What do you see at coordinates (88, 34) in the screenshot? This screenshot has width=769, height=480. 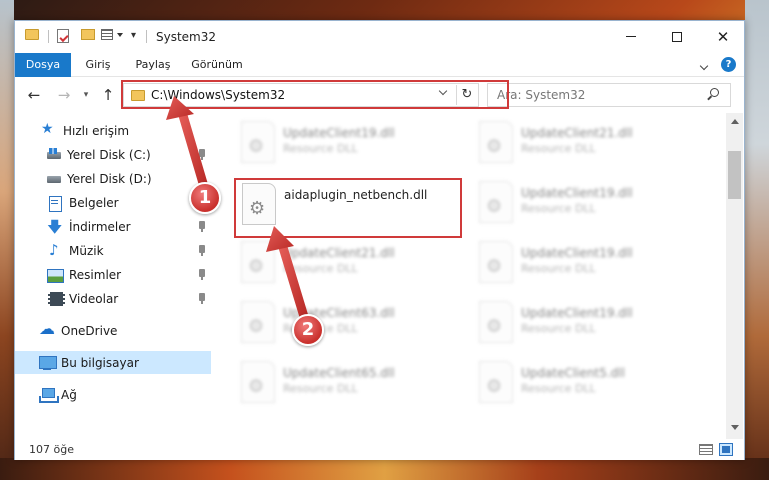 I see `new-folder-icon` at bounding box center [88, 34].